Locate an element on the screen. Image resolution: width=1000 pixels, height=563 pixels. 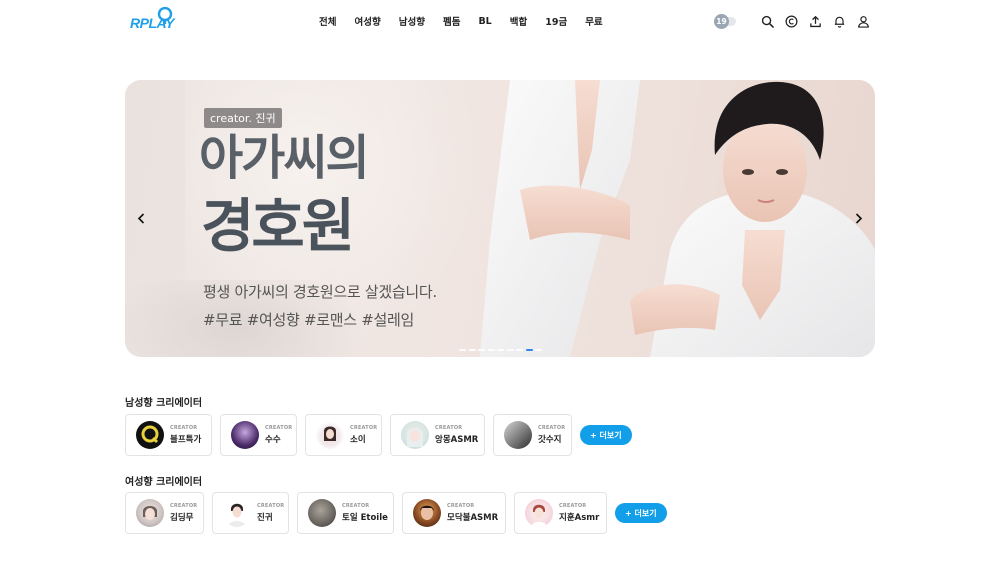
card-text: CREATOR 갓수지 is located at coordinates (551, 435).